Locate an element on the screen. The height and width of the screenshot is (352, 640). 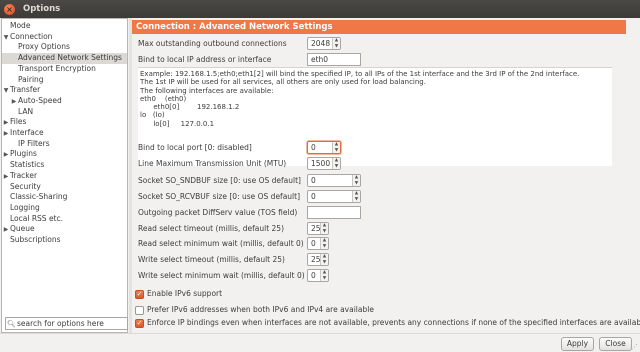
sidebar-item: LAN is located at coordinates (64, 112).